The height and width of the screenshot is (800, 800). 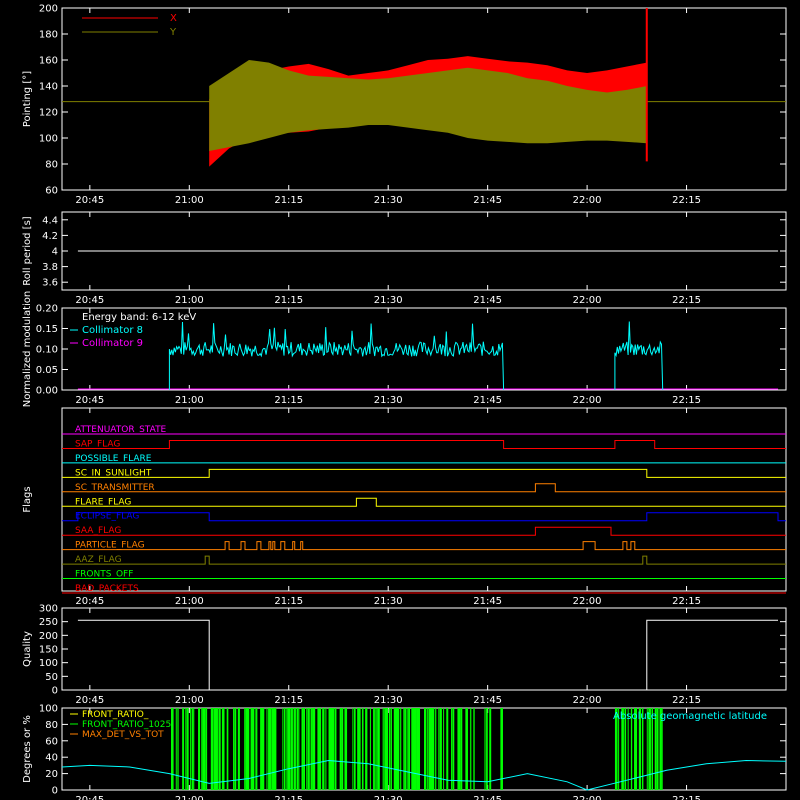 I want to click on pointing-ytick-label: 60, so click(x=51, y=191).